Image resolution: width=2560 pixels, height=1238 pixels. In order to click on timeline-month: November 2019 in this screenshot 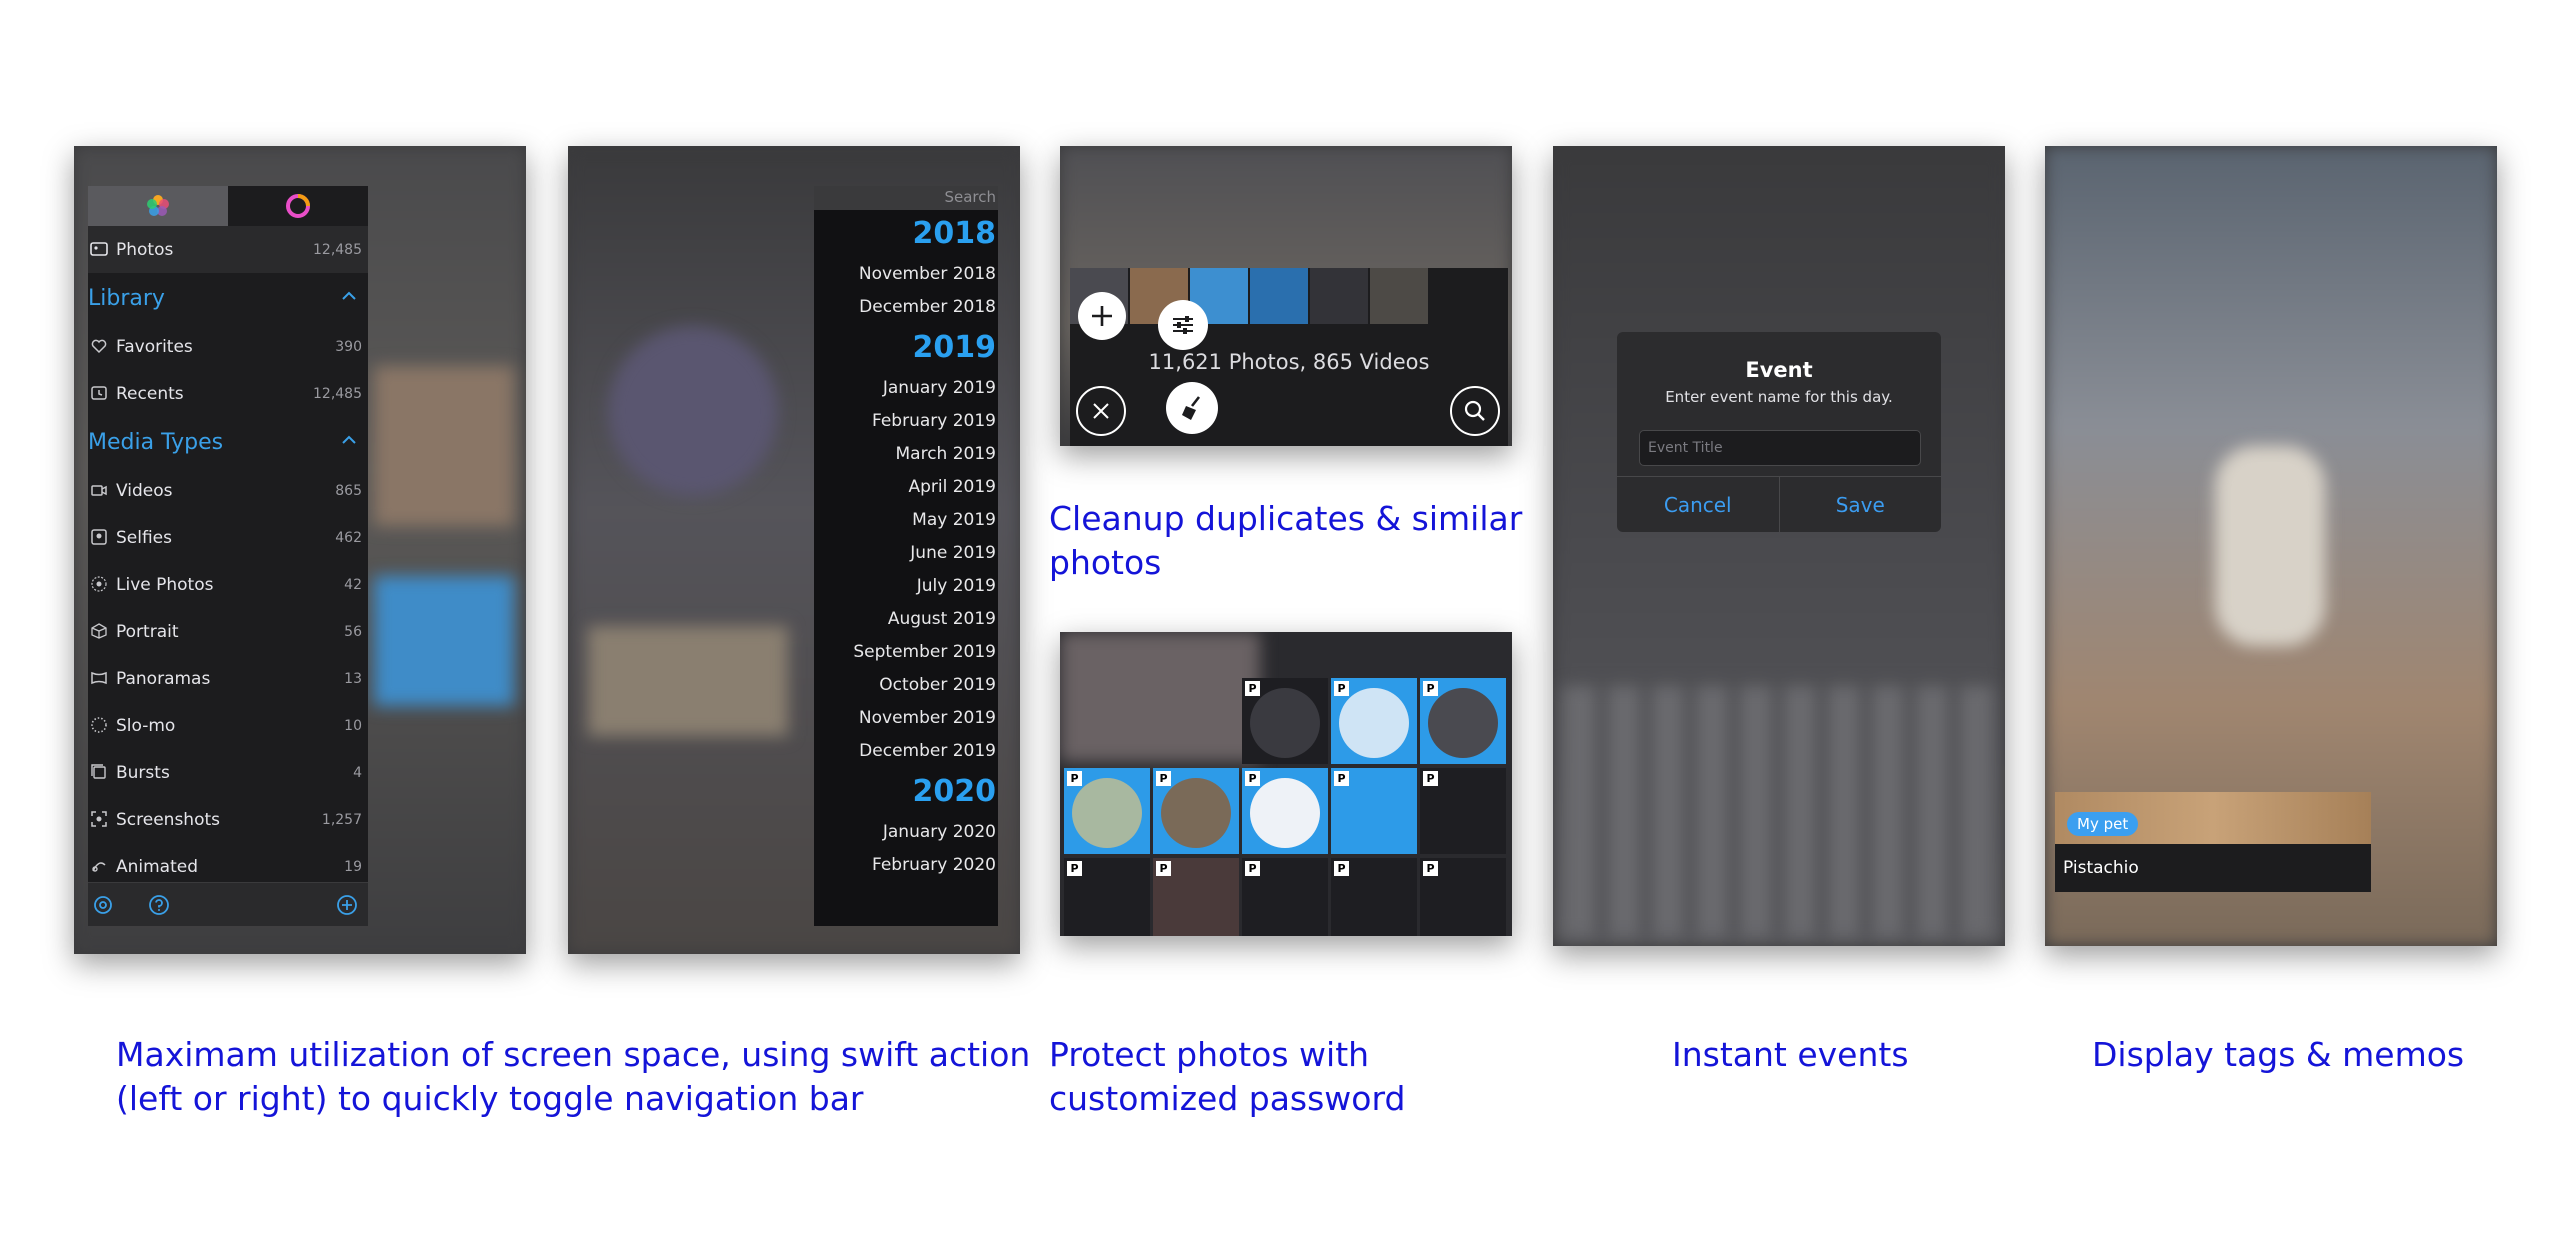, I will do `click(906, 718)`.